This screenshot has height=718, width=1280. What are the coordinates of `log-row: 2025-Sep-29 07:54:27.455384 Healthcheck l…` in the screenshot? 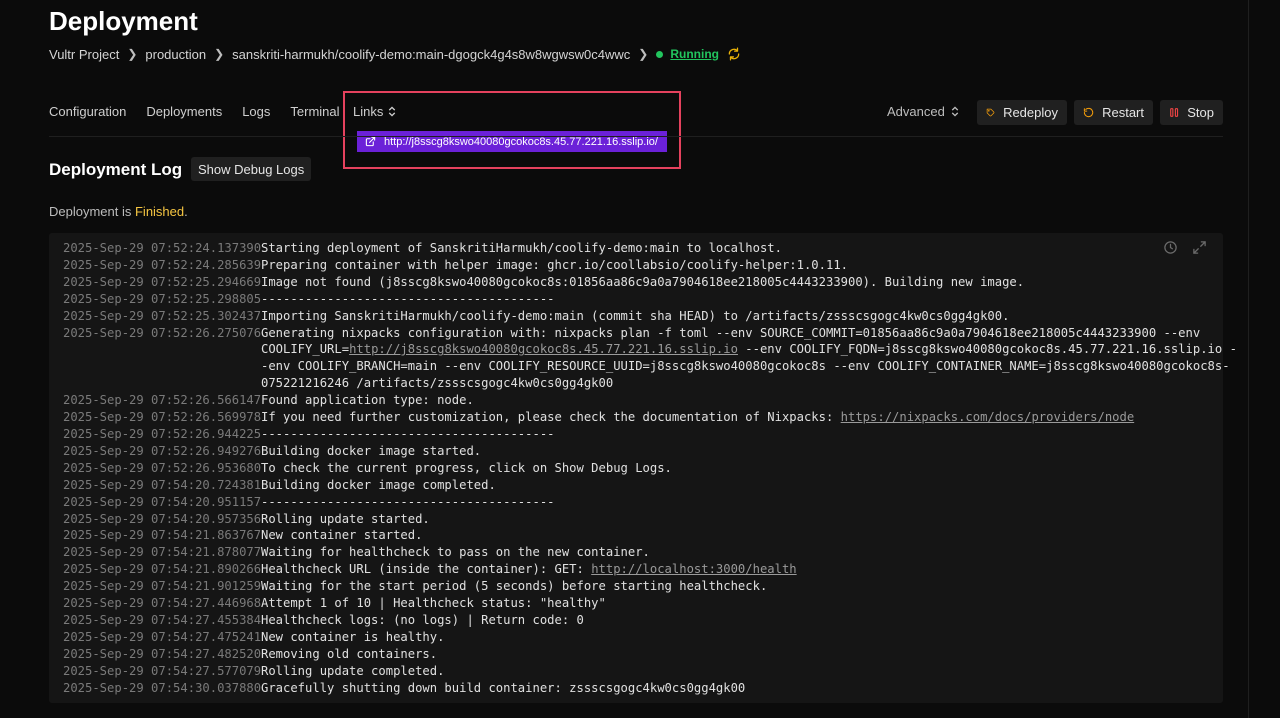 It's located at (650, 620).